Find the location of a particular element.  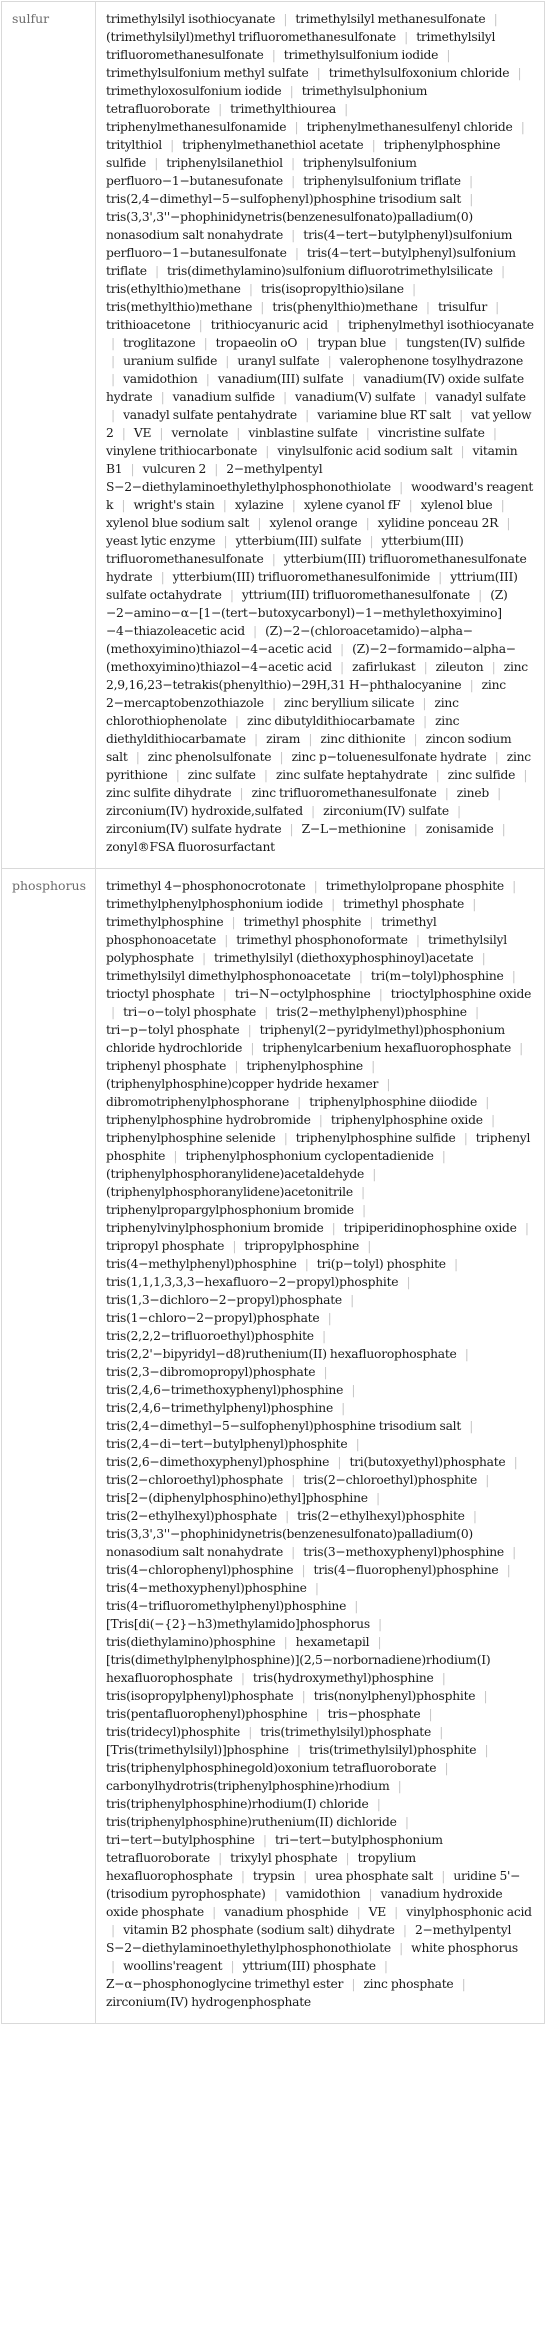

compound-name: tris(2−chloroethyl)phosphate is located at coordinates (195, 1480).